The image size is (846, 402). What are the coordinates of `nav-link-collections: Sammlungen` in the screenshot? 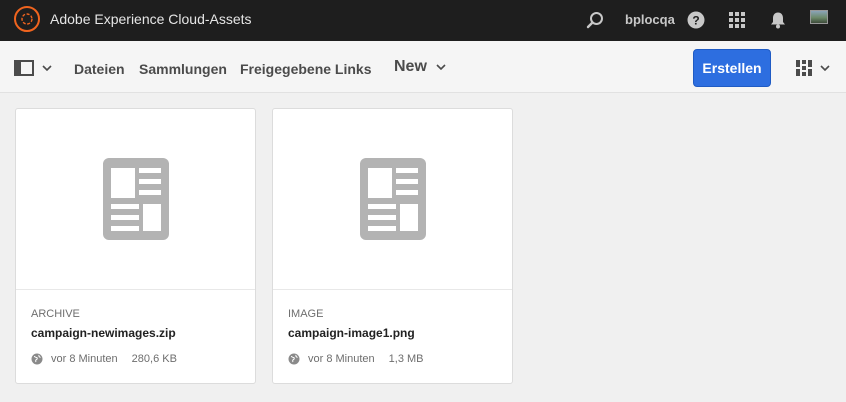 It's located at (183, 69).